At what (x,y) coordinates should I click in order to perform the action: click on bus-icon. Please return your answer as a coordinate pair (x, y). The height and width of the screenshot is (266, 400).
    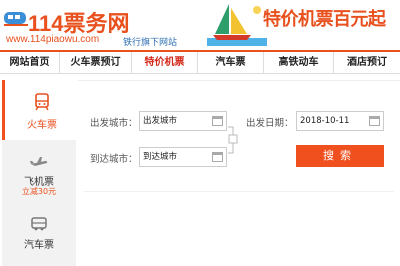
    Looking at the image, I should click on (39, 224).